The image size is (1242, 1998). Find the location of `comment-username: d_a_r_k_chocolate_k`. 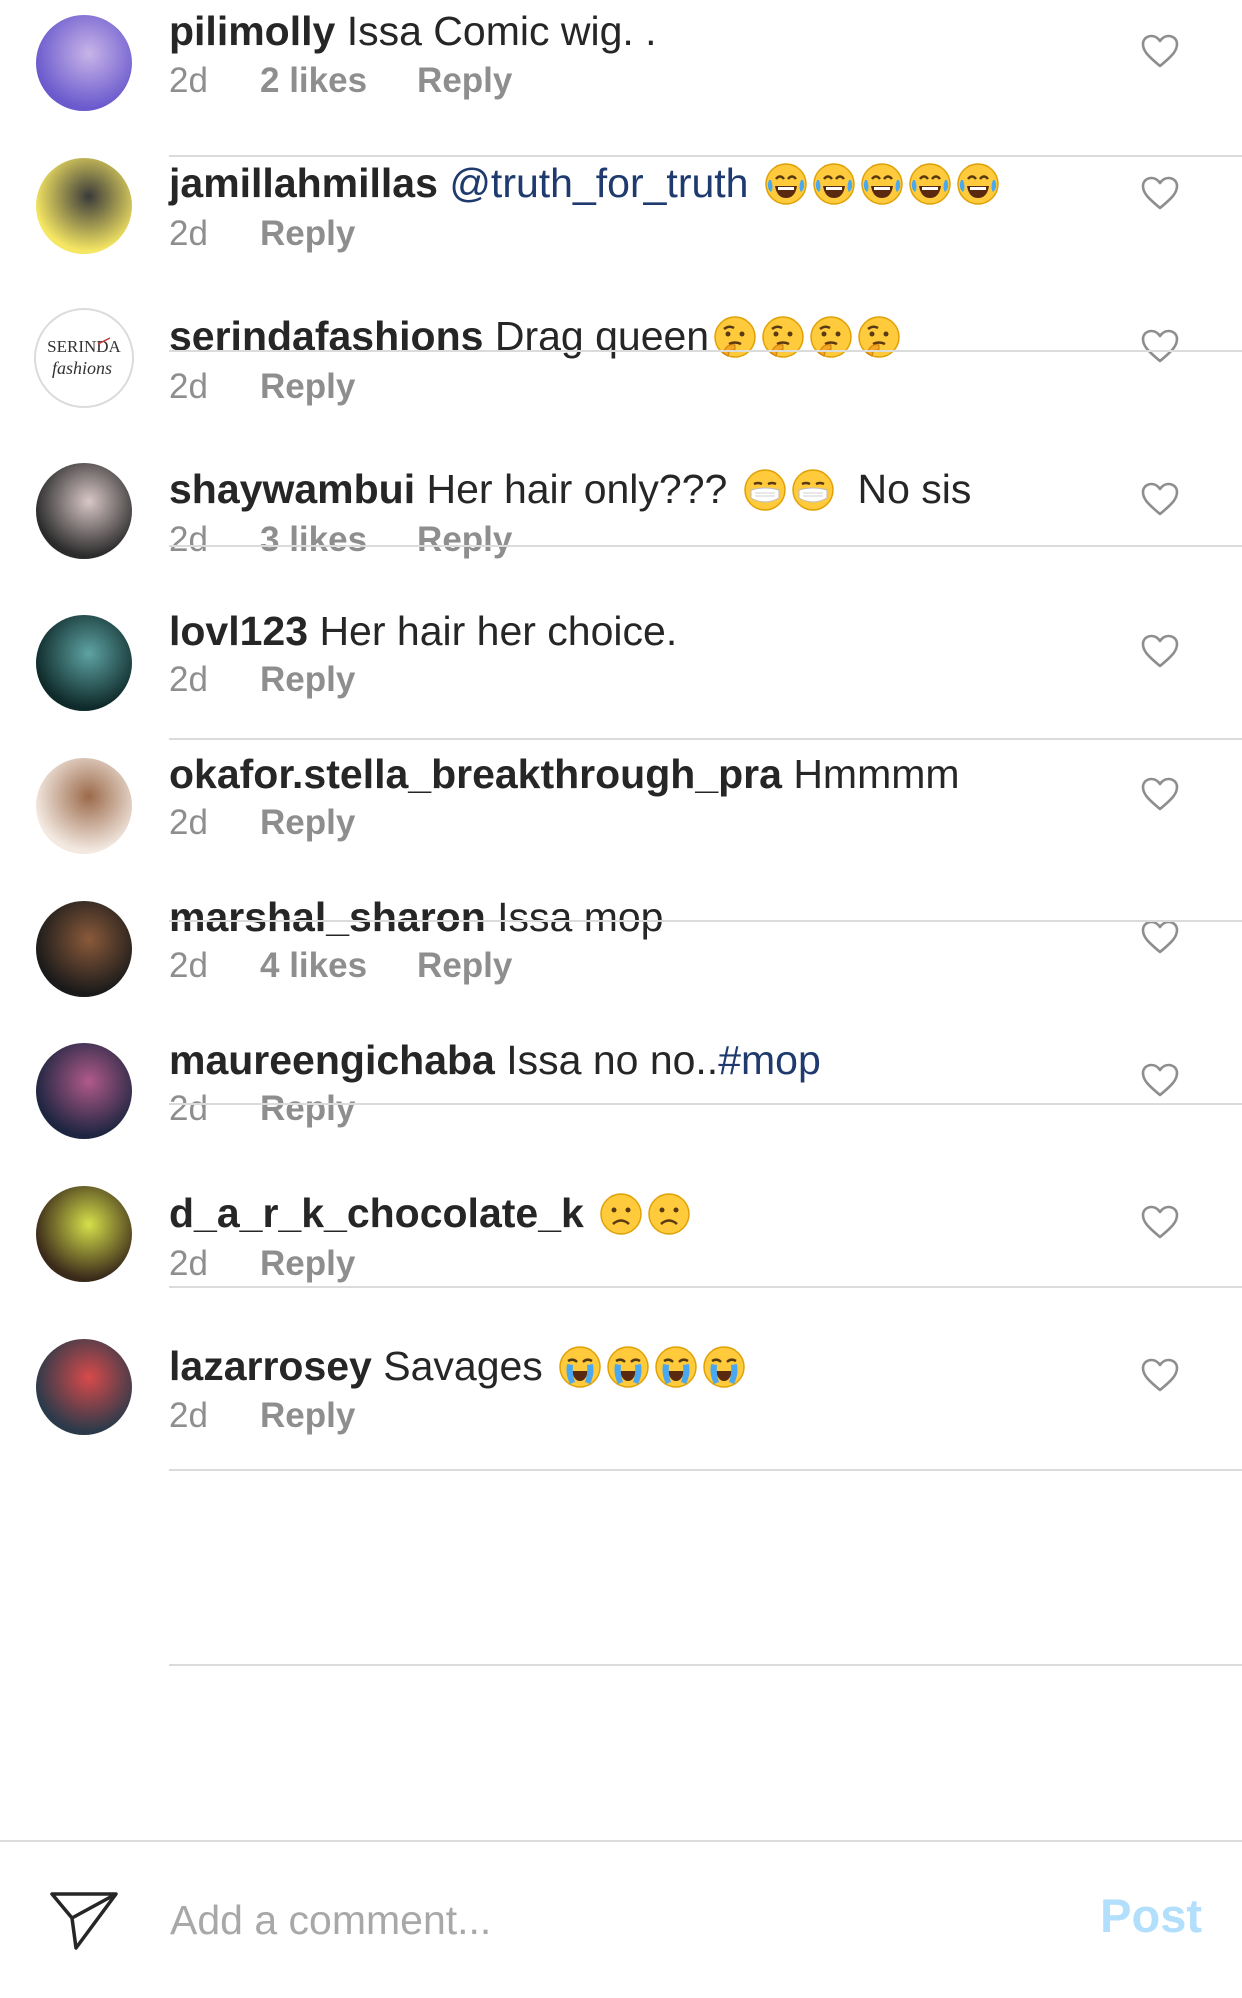

comment-username: d_a_r_k_chocolate_k is located at coordinates (376, 1213).